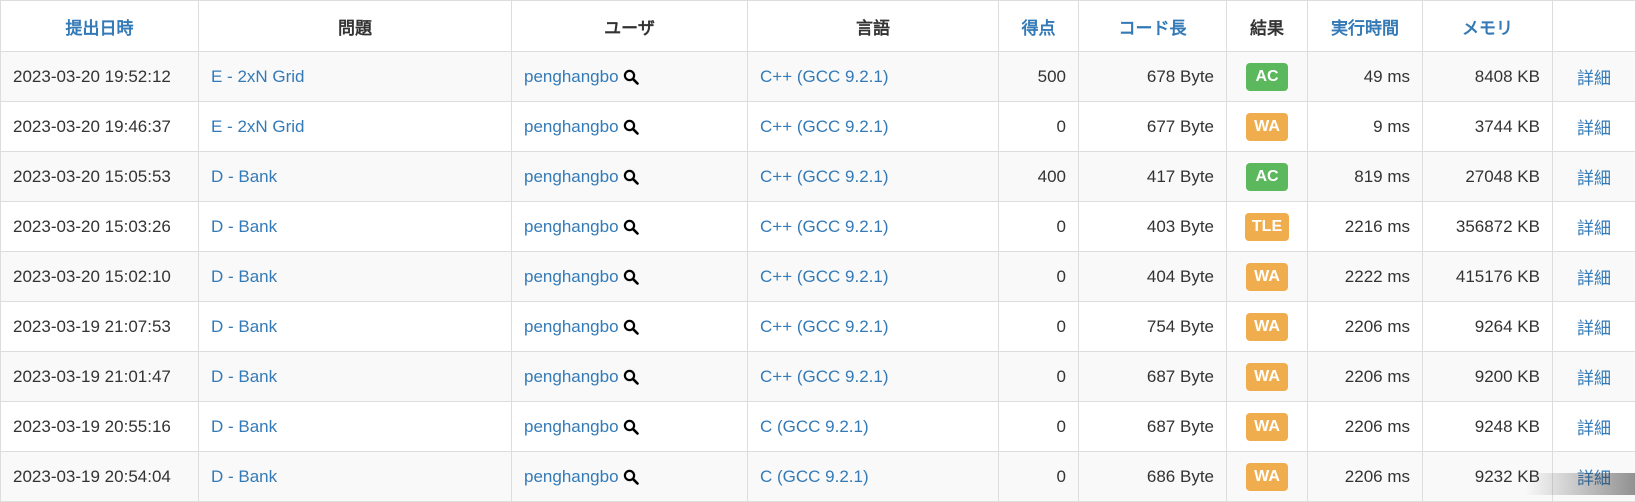 The image size is (1635, 502). I want to click on column-header-memory: メモリ, so click(1488, 26).